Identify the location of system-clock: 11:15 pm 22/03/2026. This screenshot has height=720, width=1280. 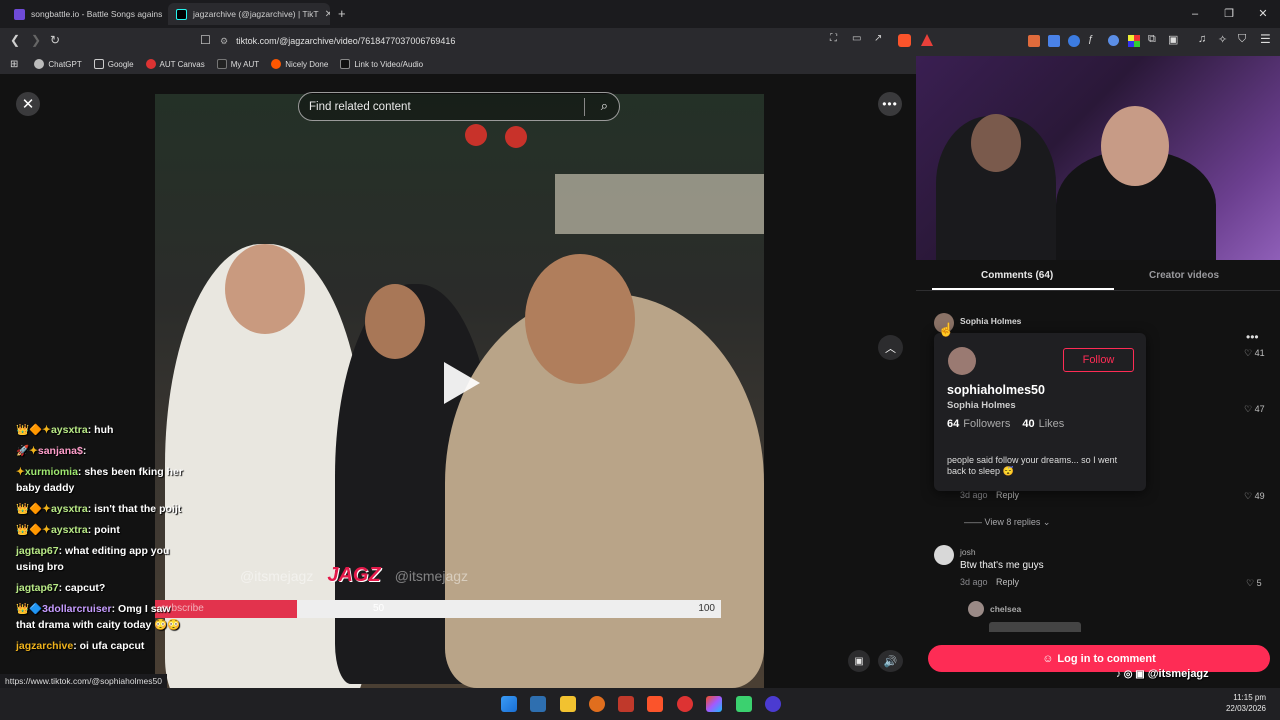
(1246, 703).